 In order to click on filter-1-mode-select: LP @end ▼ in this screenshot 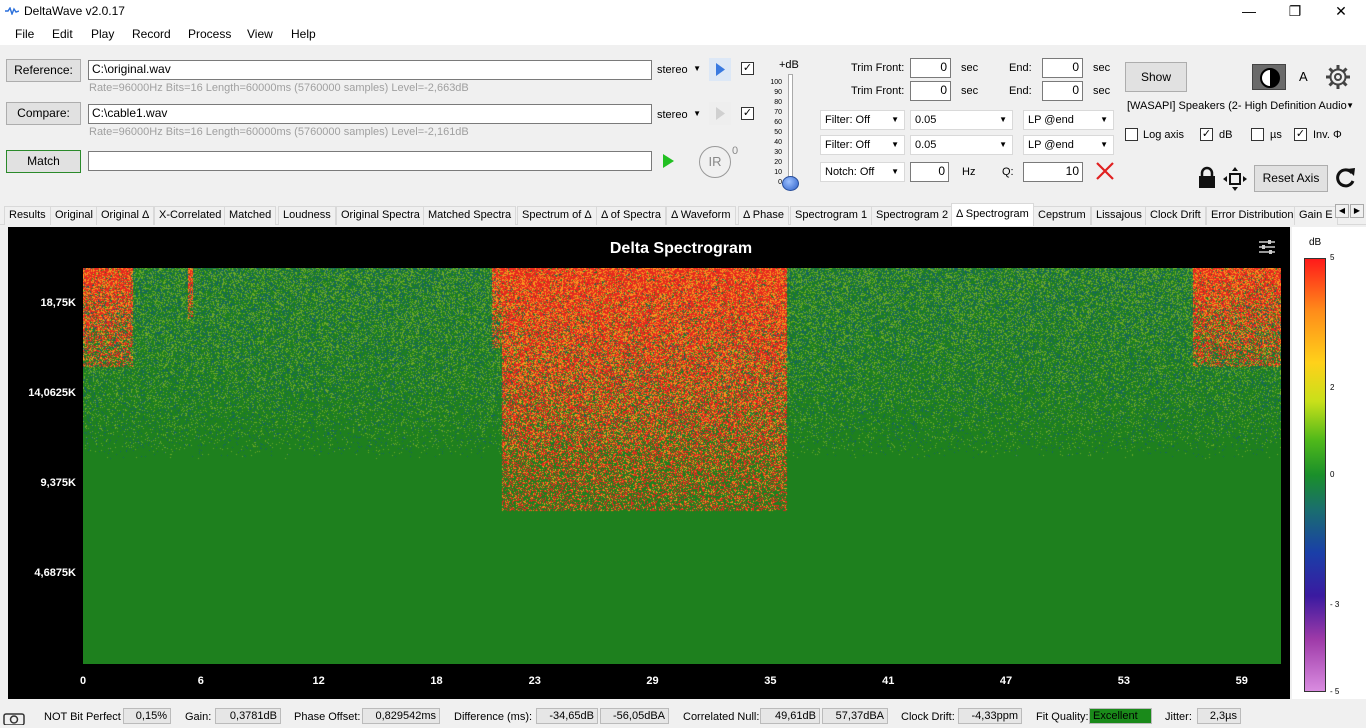, I will do `click(1068, 120)`.